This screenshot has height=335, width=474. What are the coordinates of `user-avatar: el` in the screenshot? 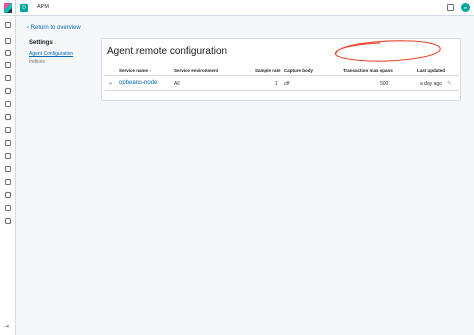 It's located at (465, 7).